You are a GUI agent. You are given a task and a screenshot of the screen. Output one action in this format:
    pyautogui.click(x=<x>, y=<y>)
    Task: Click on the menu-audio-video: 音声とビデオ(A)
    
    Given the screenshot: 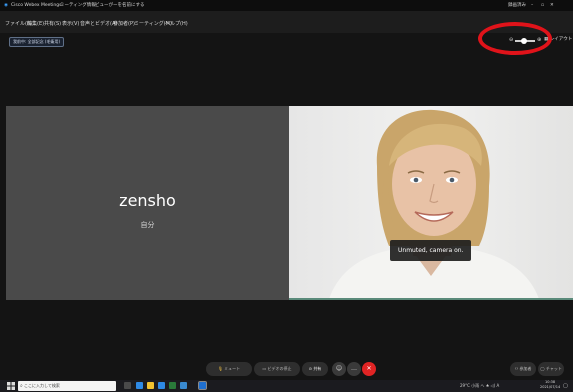 What is the action you would take?
    pyautogui.click(x=98, y=23)
    